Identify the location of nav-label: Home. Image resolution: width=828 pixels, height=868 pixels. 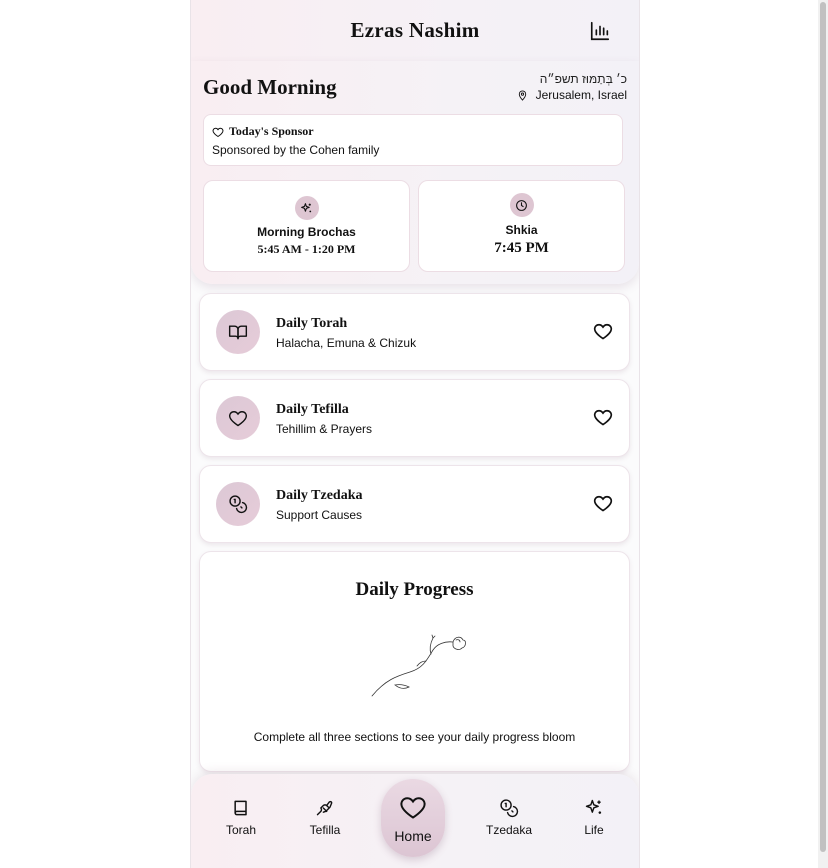
(413, 836).